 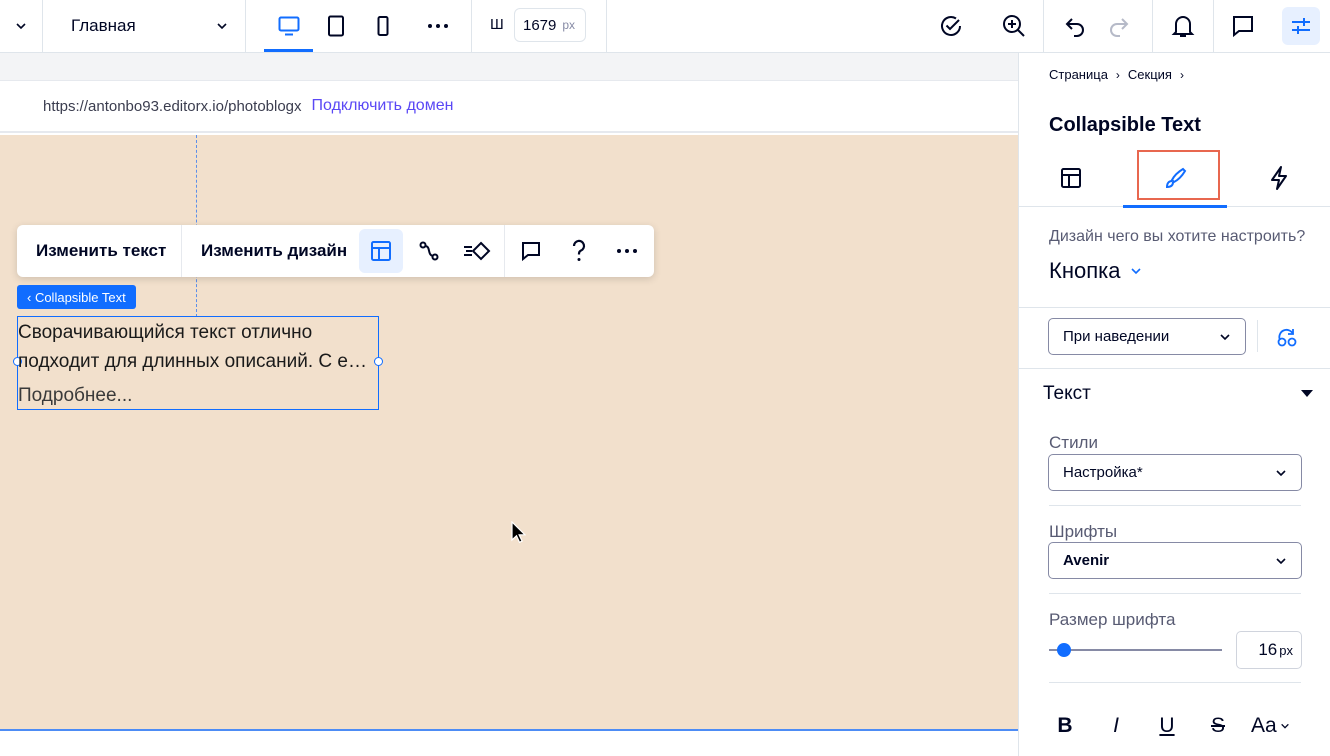 What do you see at coordinates (509, 67) in the screenshot?
I see `canvas-ruler-strip` at bounding box center [509, 67].